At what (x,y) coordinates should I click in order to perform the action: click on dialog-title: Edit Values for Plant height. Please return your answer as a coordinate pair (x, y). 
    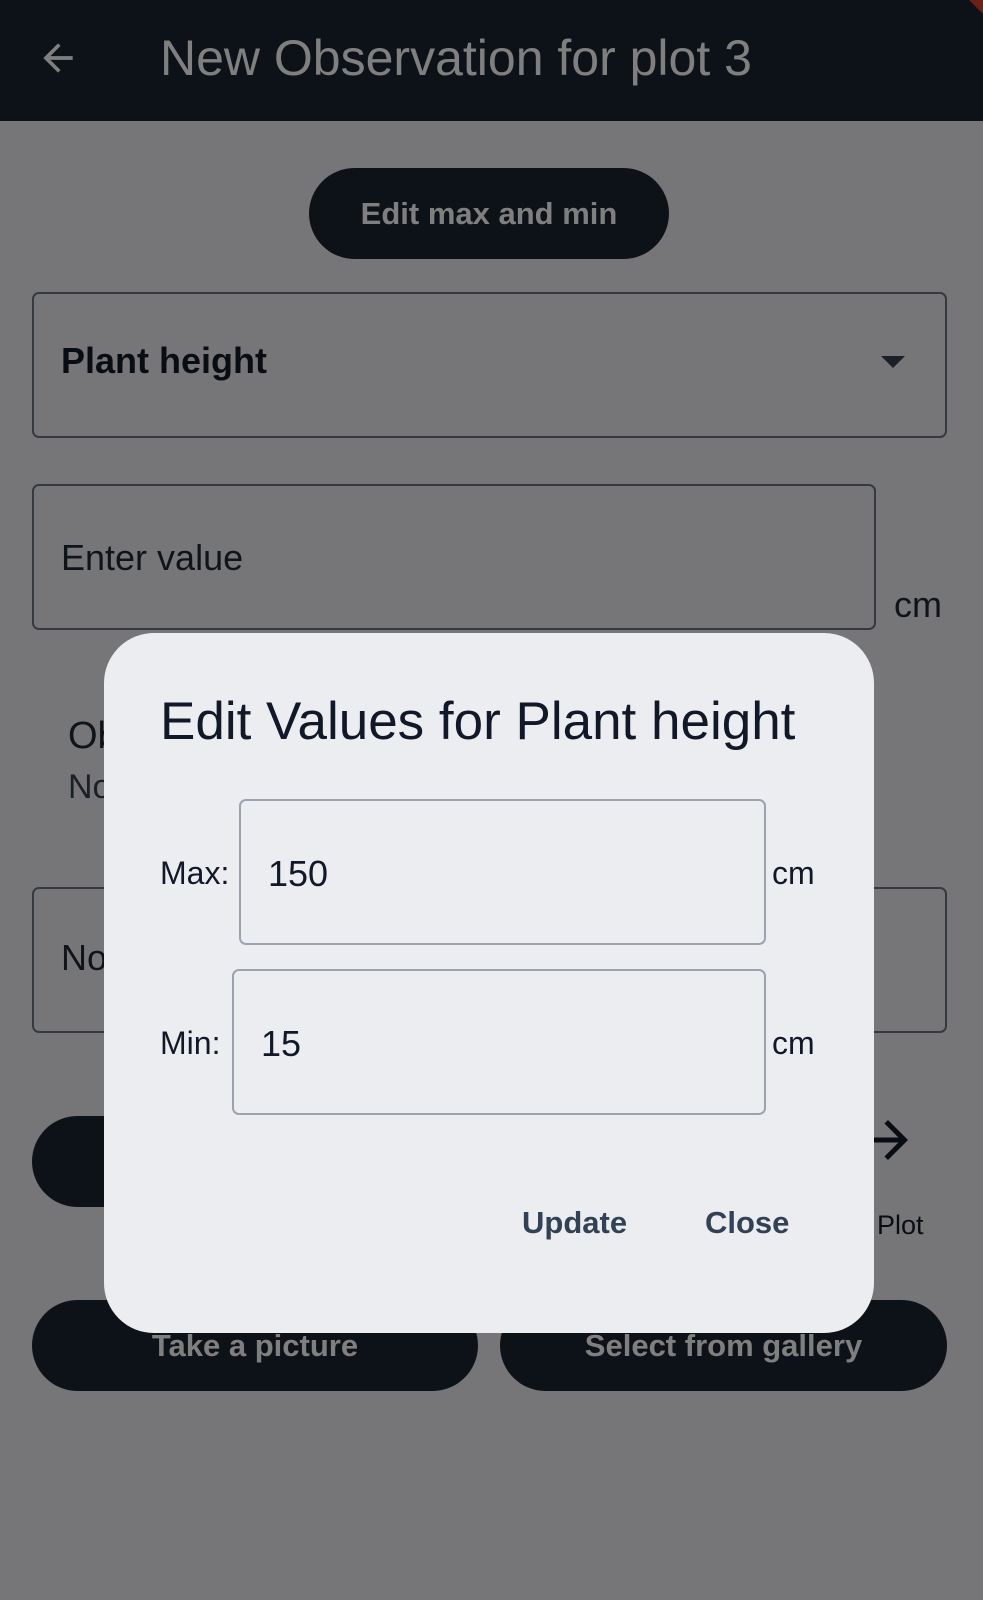
    Looking at the image, I should click on (478, 721).